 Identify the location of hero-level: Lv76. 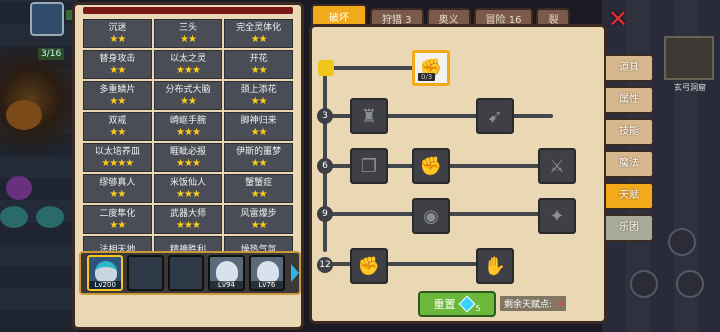
(267, 285).